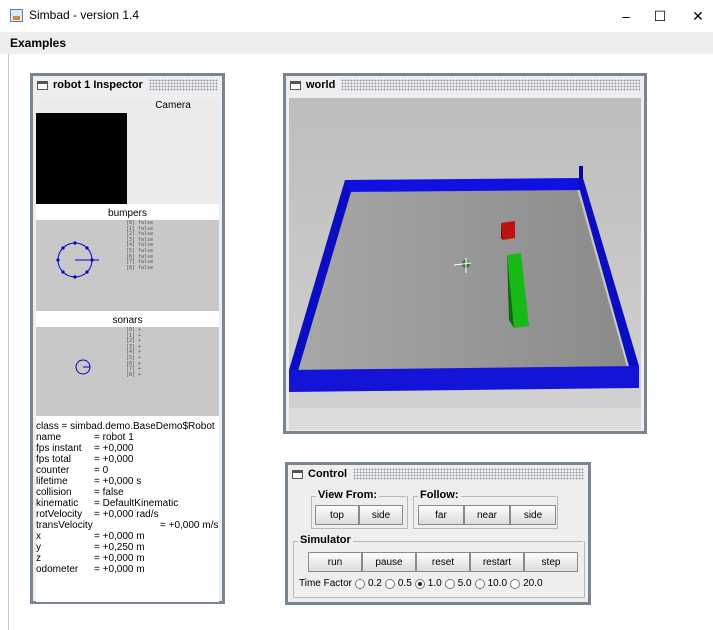 This screenshot has height=630, width=713. I want to click on control-title: Control, so click(328, 474).